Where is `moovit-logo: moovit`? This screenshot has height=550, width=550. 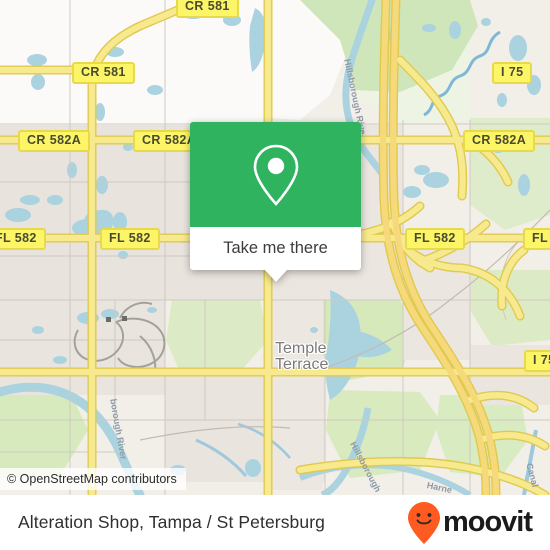
moovit-logo: moovit is located at coordinates (470, 523).